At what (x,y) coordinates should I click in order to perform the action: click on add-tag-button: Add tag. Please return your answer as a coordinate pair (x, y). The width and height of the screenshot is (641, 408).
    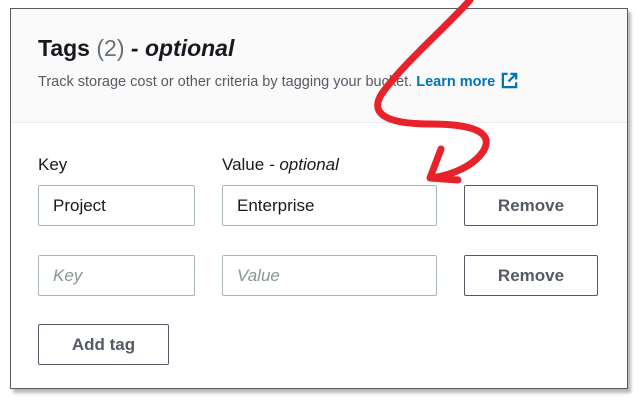
    Looking at the image, I should click on (103, 344).